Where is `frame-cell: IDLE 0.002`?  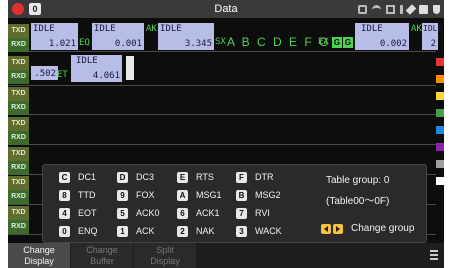
frame-cell: IDLE 0.002 is located at coordinates (382, 36).